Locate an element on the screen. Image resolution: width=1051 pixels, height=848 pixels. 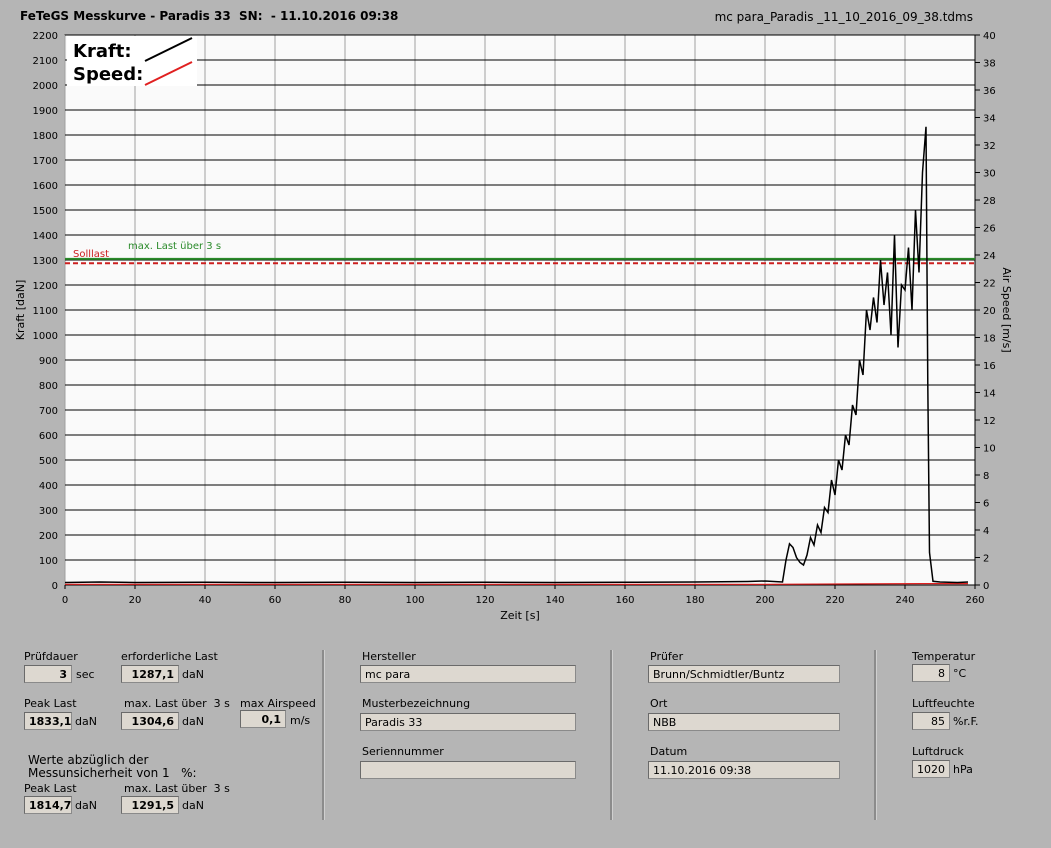
seriennummer-field is located at coordinates (468, 770).